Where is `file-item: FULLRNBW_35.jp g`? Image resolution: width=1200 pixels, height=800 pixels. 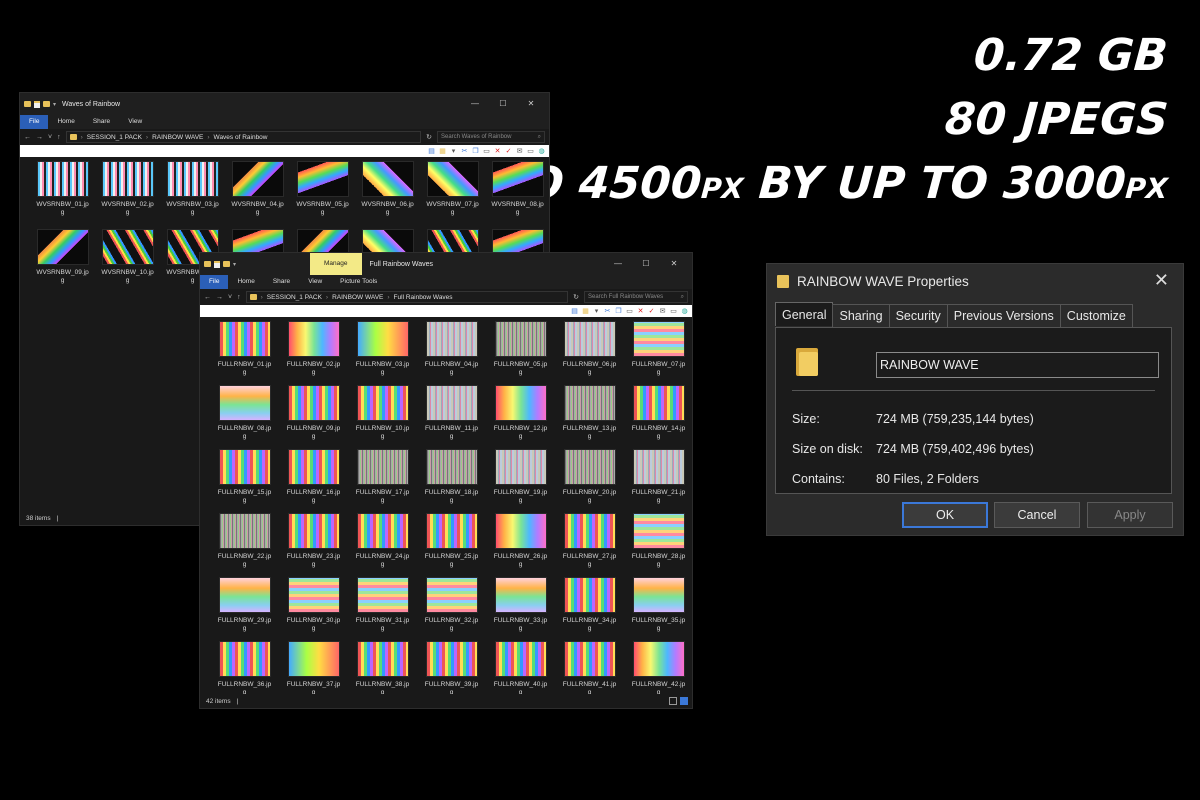 file-item: FULLRNBW_35.jp g is located at coordinates (658, 605).